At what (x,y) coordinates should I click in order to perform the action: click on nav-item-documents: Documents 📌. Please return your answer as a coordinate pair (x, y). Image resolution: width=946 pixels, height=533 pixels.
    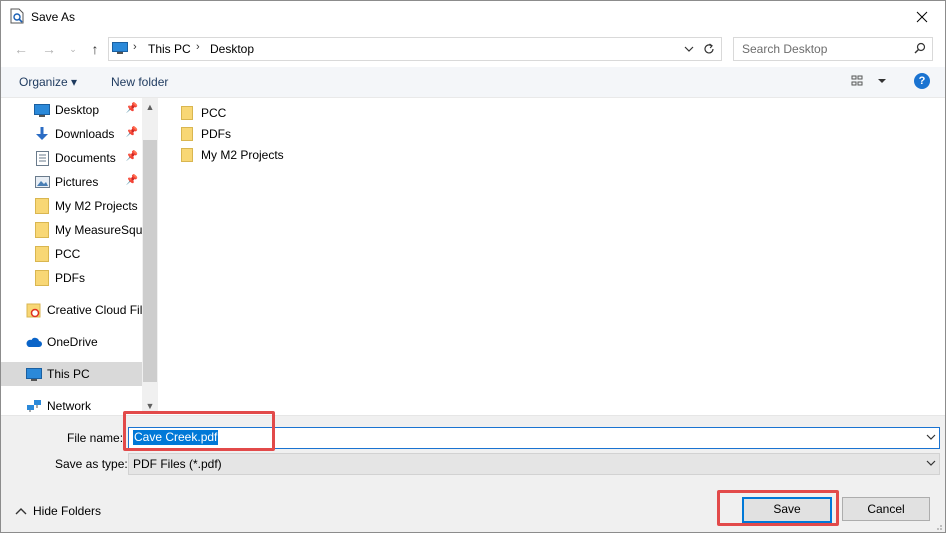
    Looking at the image, I should click on (71, 158).